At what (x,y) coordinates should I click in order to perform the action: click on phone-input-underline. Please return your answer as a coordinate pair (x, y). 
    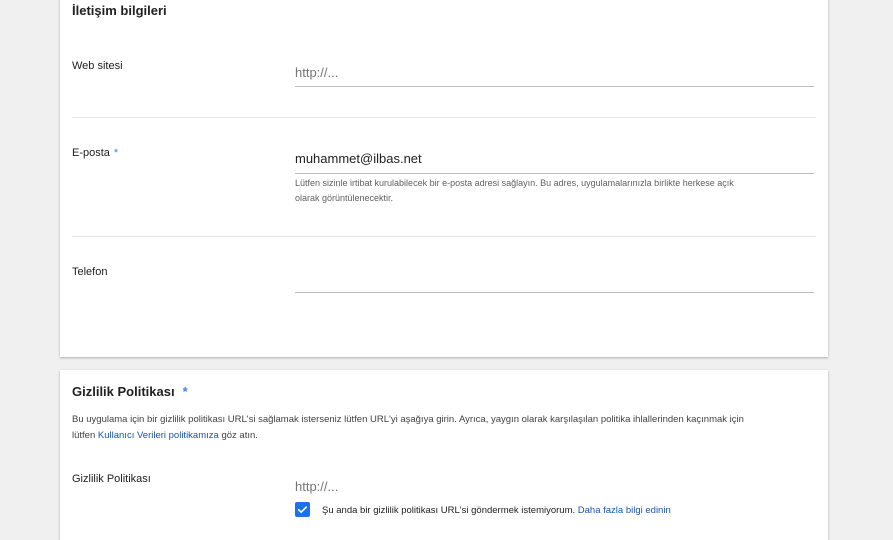
    Looking at the image, I should click on (554, 292).